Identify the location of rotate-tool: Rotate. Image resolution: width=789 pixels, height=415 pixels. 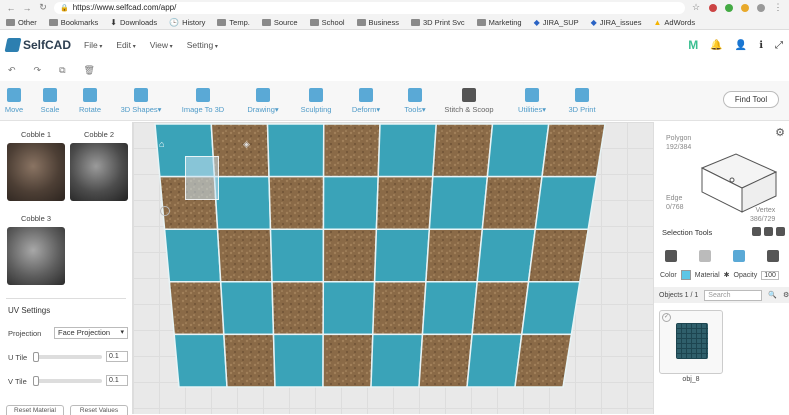
(90, 101).